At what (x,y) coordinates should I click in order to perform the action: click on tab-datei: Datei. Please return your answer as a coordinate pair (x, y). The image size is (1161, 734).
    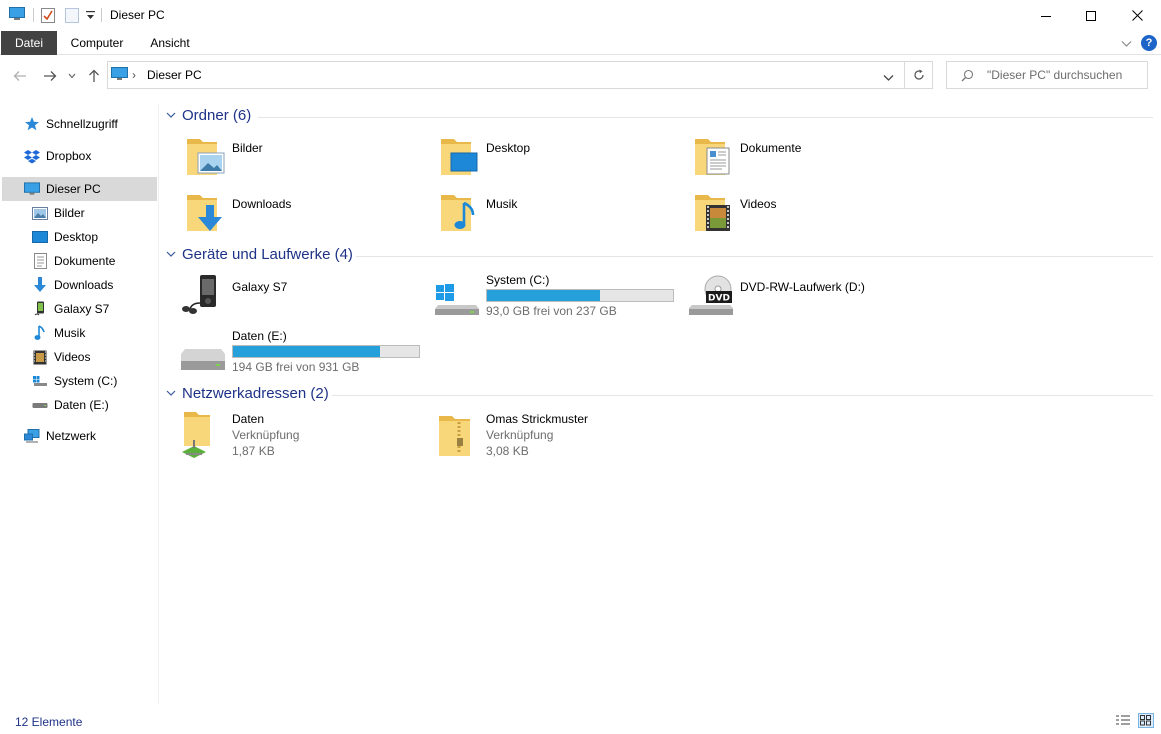
    Looking at the image, I should click on (29, 43).